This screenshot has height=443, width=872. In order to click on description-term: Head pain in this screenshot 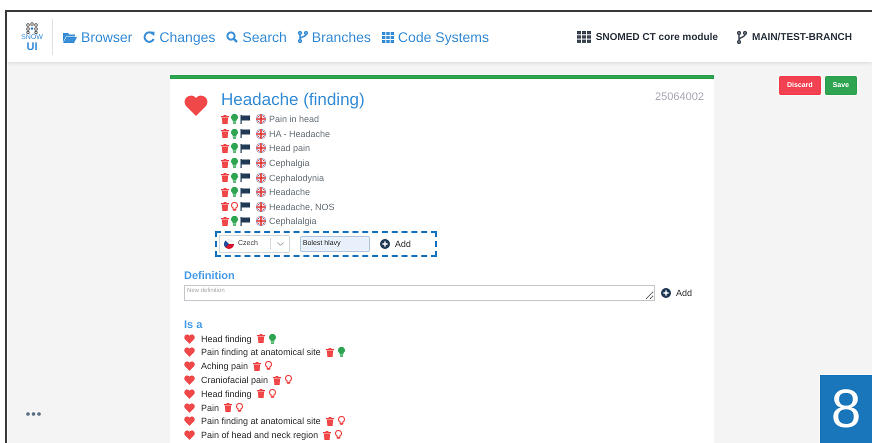, I will do `click(289, 148)`.